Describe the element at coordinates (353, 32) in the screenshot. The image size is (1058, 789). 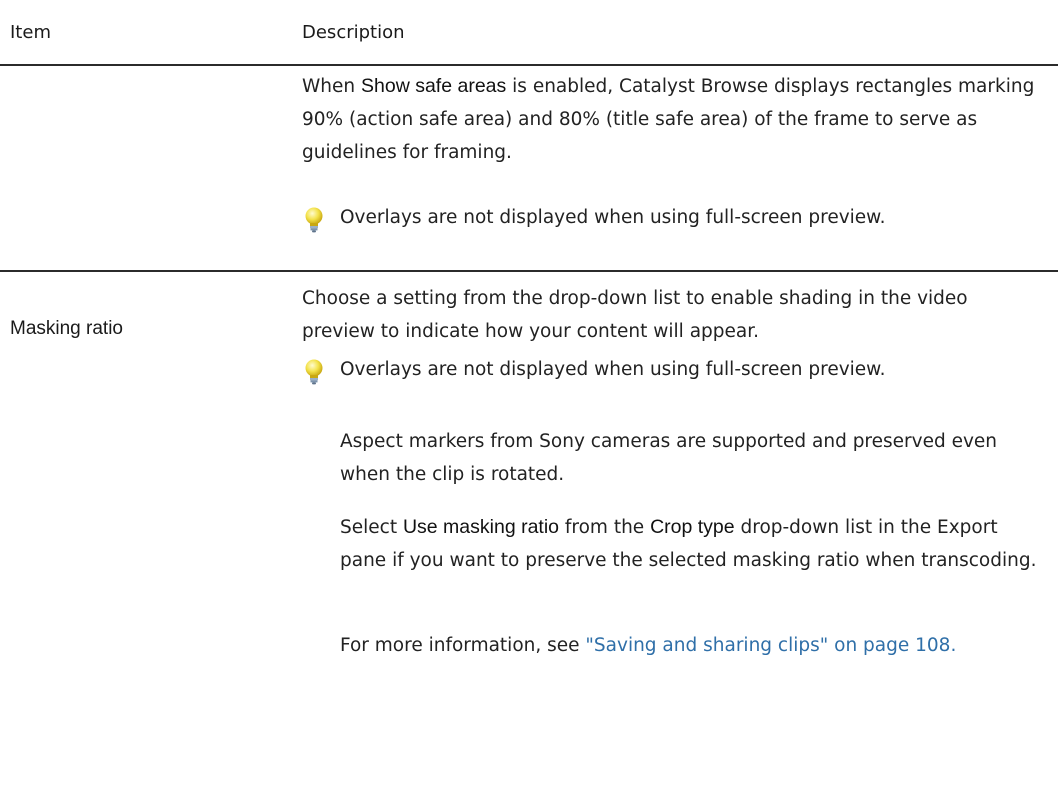
I see `header-description: Description` at that location.